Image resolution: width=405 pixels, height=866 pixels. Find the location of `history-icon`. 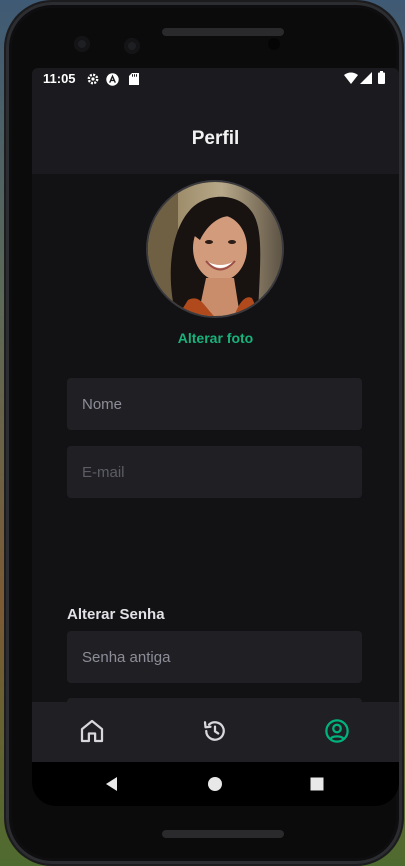

history-icon is located at coordinates (214, 731).